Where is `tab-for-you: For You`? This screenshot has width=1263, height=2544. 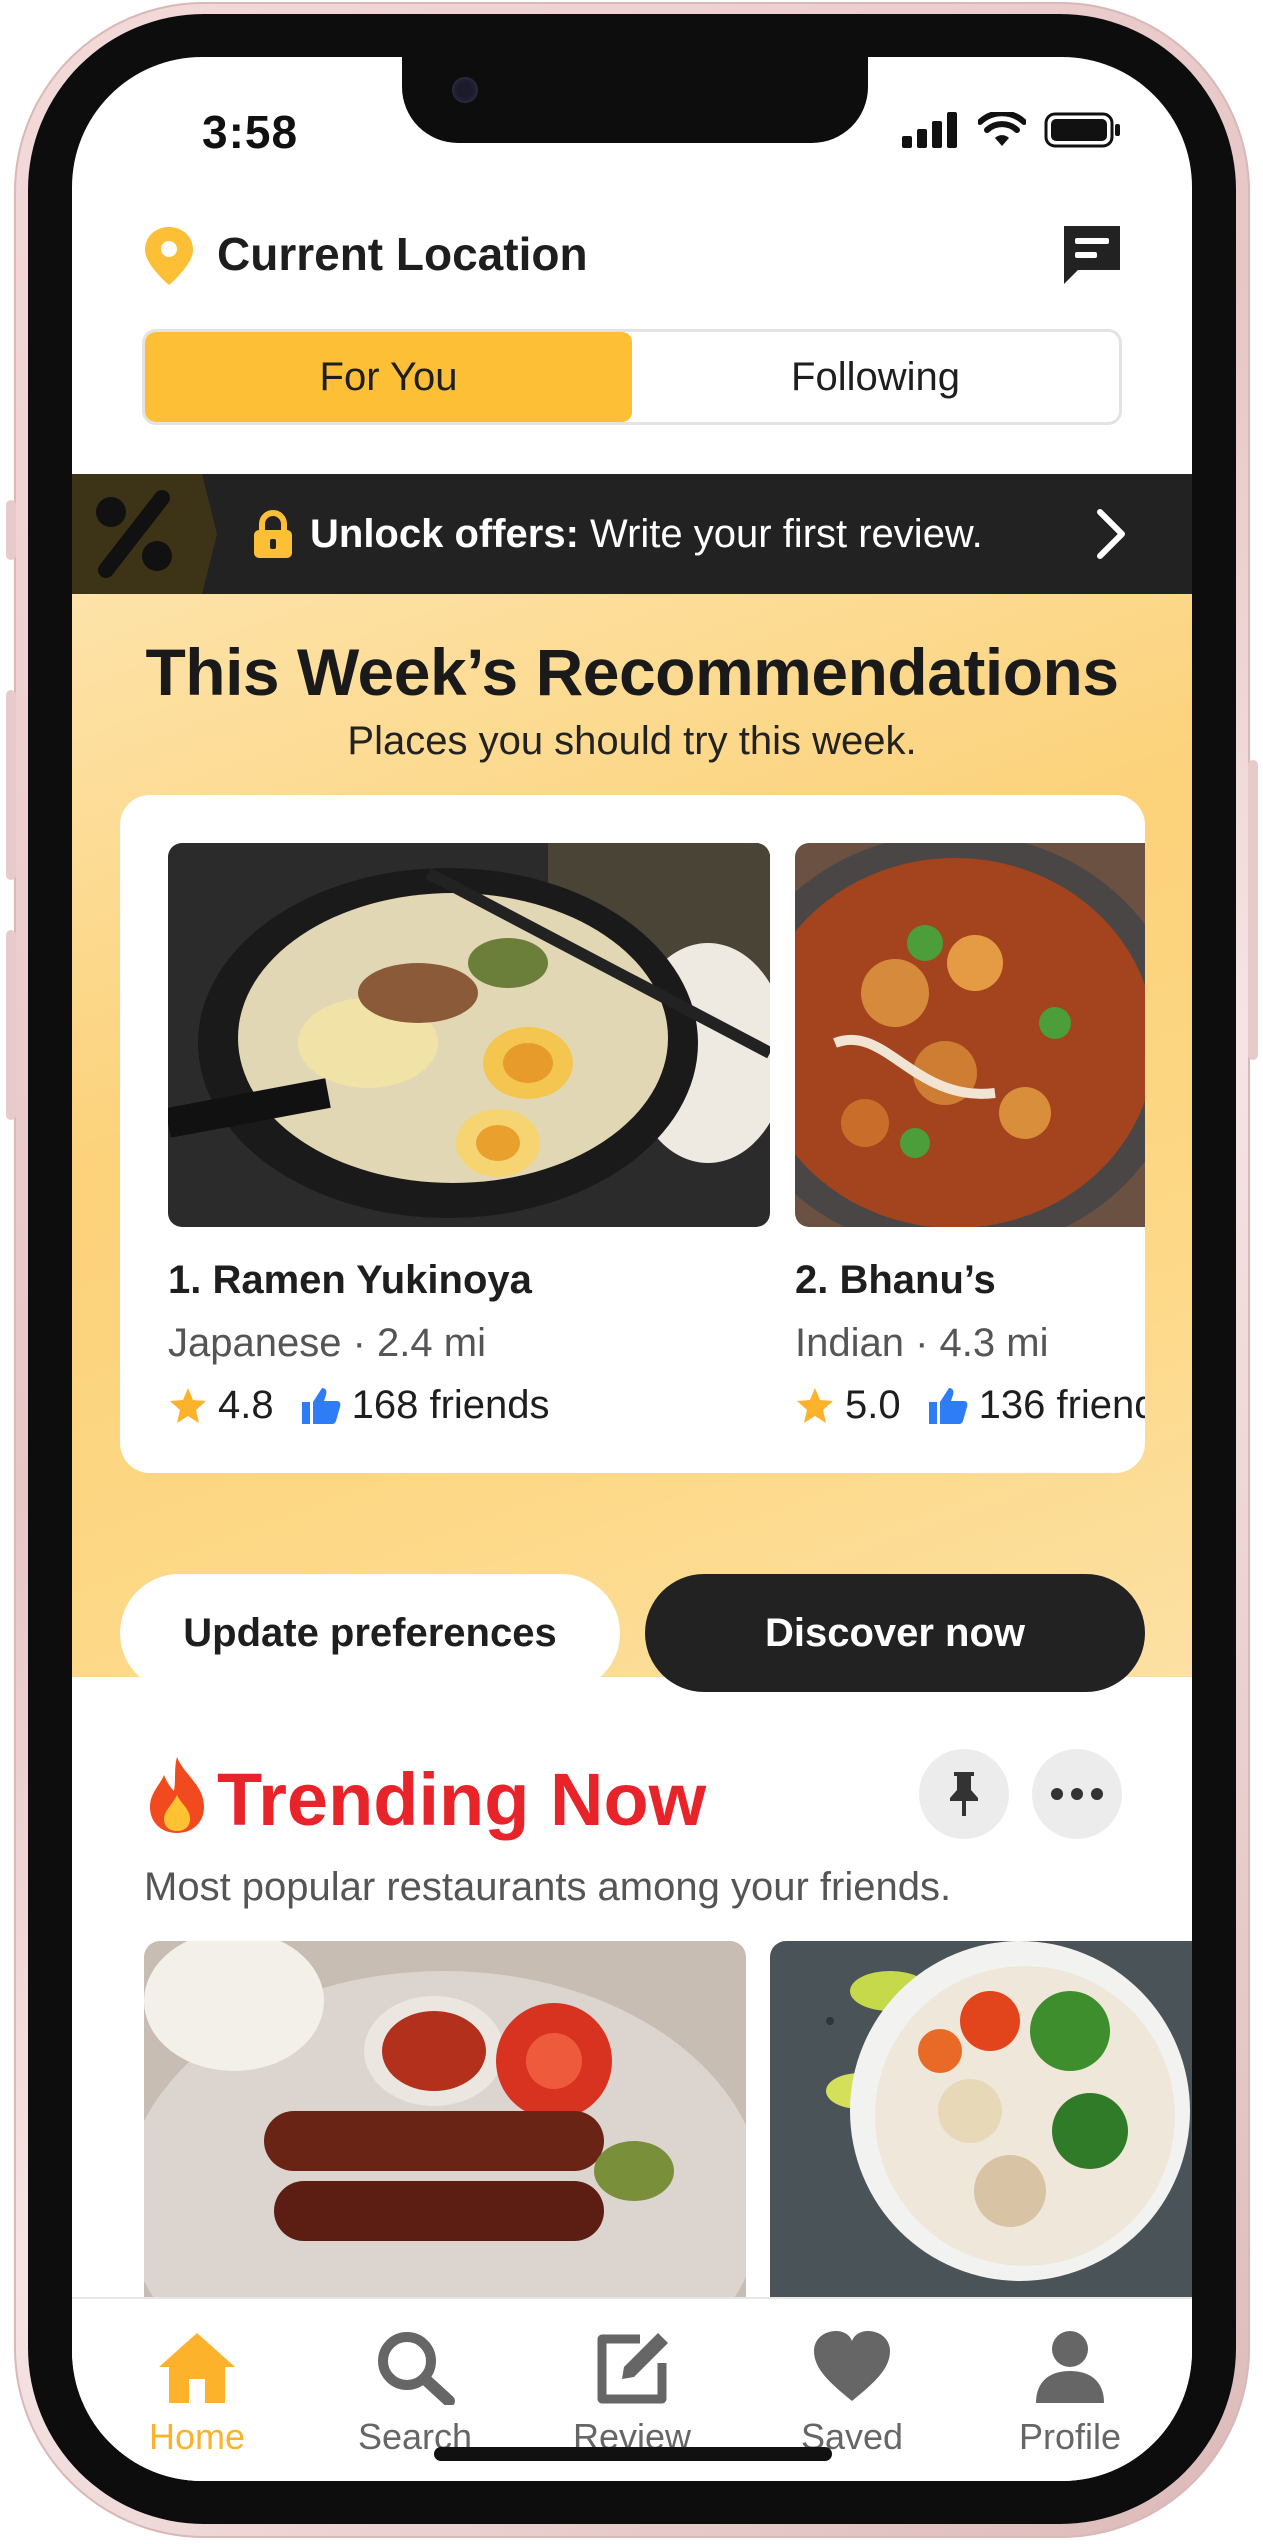
tab-for-you: For You is located at coordinates (388, 377).